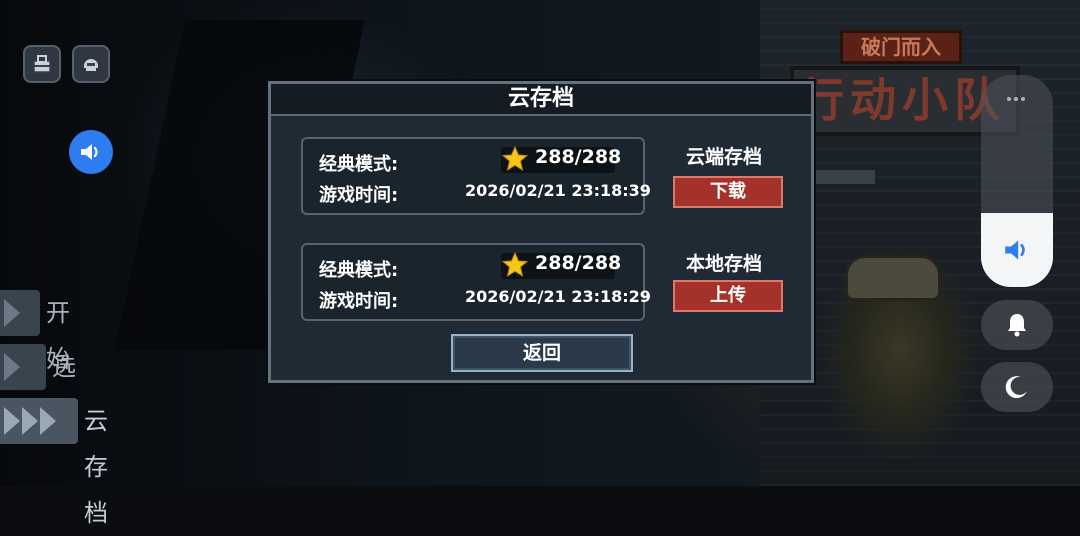  I want to click on notification-button, so click(1017, 325).